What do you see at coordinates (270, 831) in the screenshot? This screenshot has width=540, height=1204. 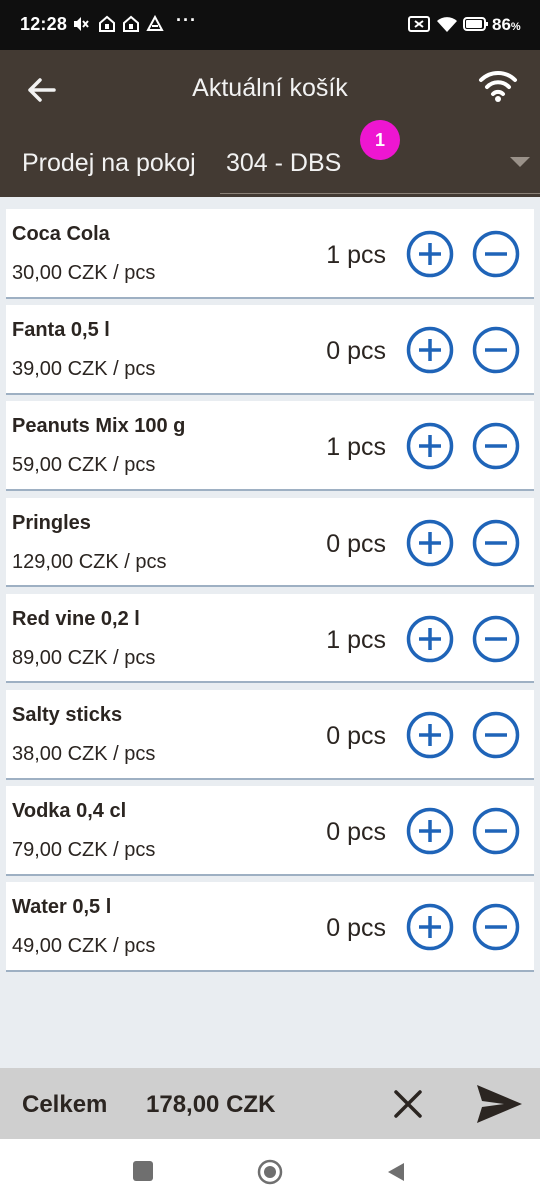 I see `cart-item: Vodka 0,4 cl 79,00 CZK / pcs 0 pcs` at bounding box center [270, 831].